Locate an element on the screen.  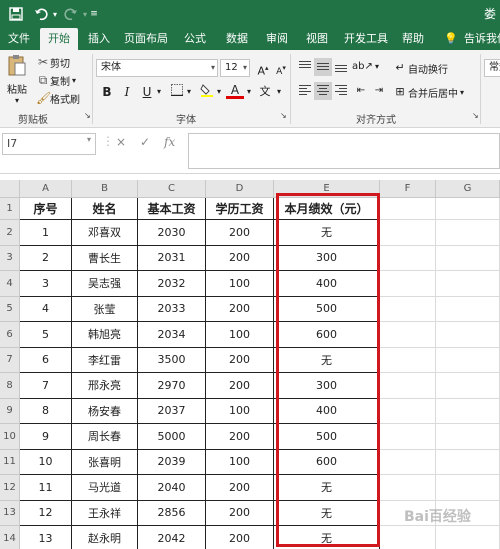
table-cell: 600 is located at coordinates (327, 335).